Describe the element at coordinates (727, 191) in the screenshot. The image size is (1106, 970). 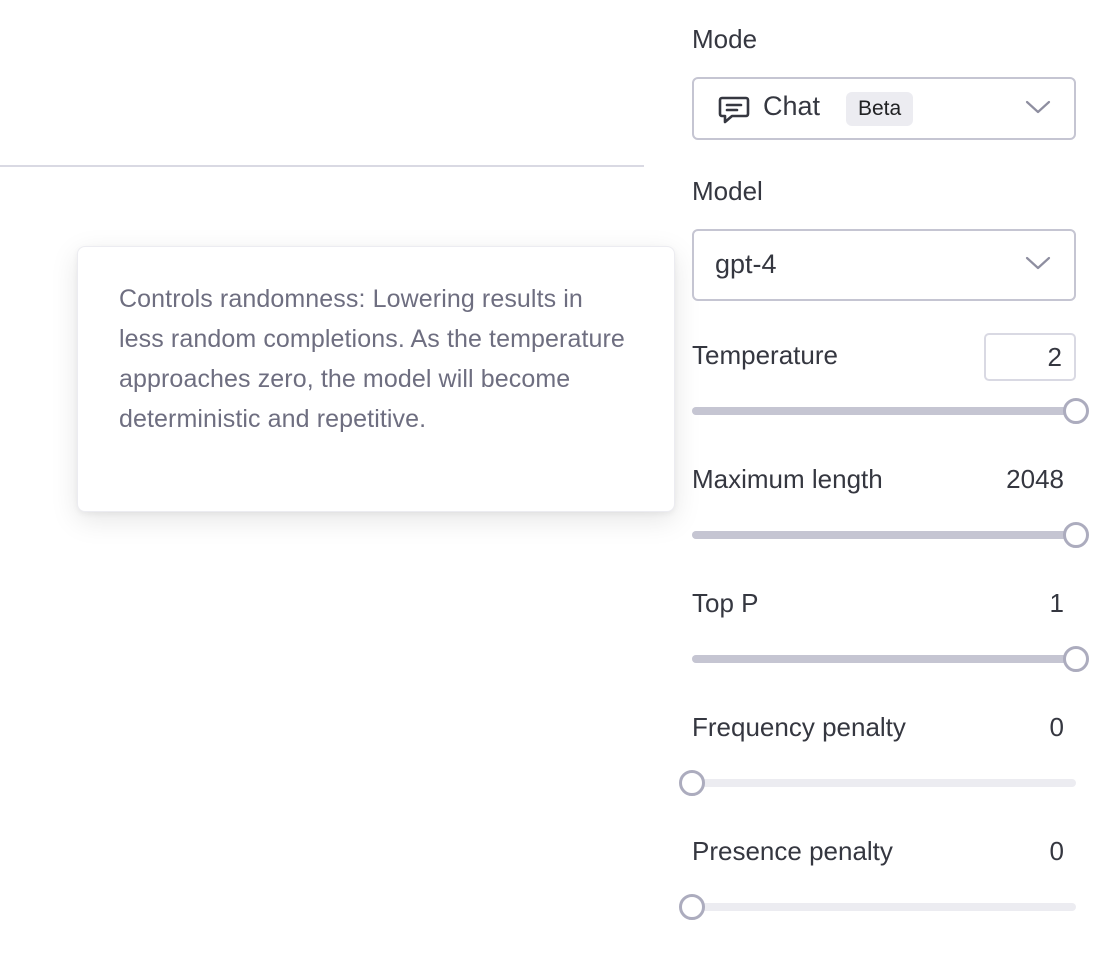
I see `model-label: Model` at that location.